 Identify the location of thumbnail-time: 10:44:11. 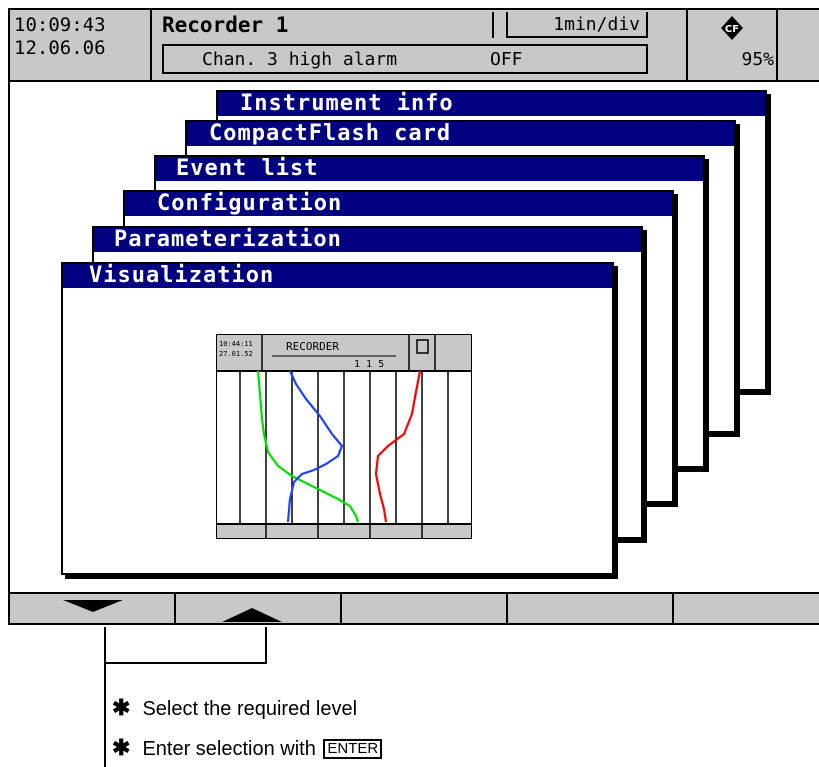
(236, 344).